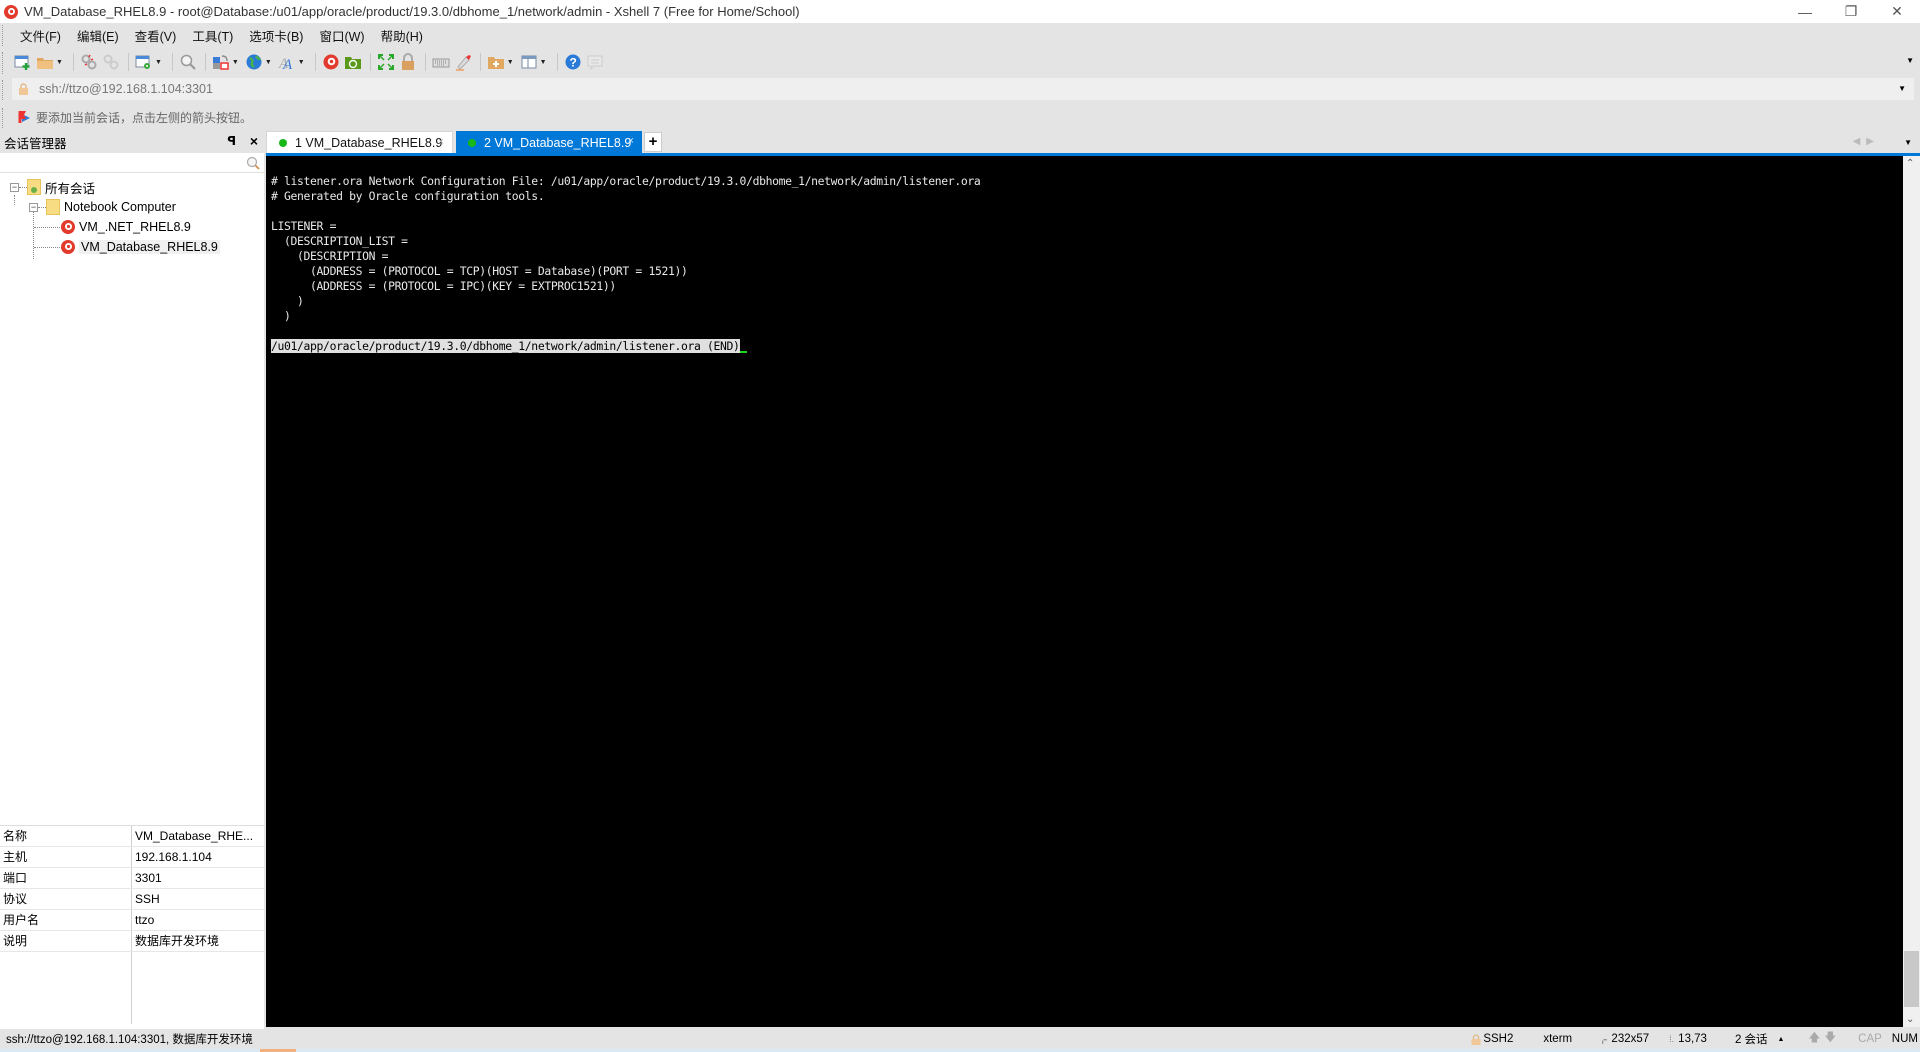  What do you see at coordinates (549, 142) in the screenshot?
I see `tab-session-2: 2 VM_Database_RHEL8.9 ×` at bounding box center [549, 142].